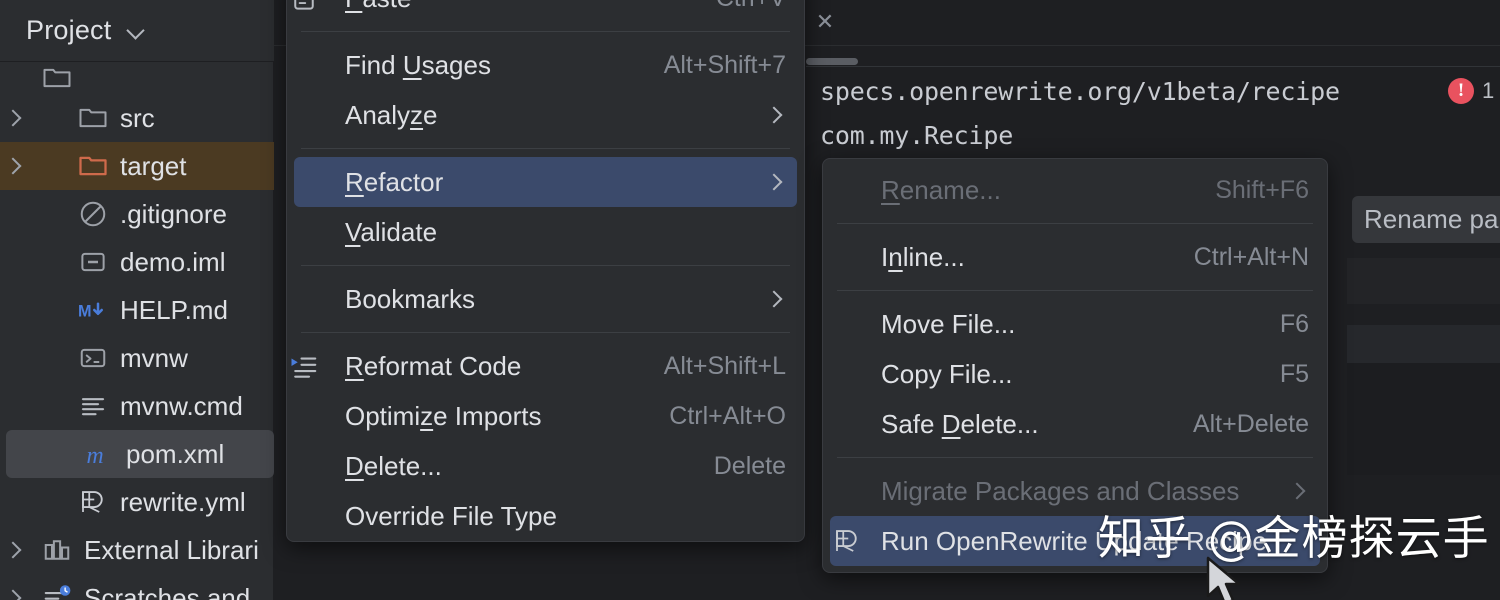 The width and height of the screenshot is (1500, 600). I want to click on folder-orange-icon, so click(93, 166).